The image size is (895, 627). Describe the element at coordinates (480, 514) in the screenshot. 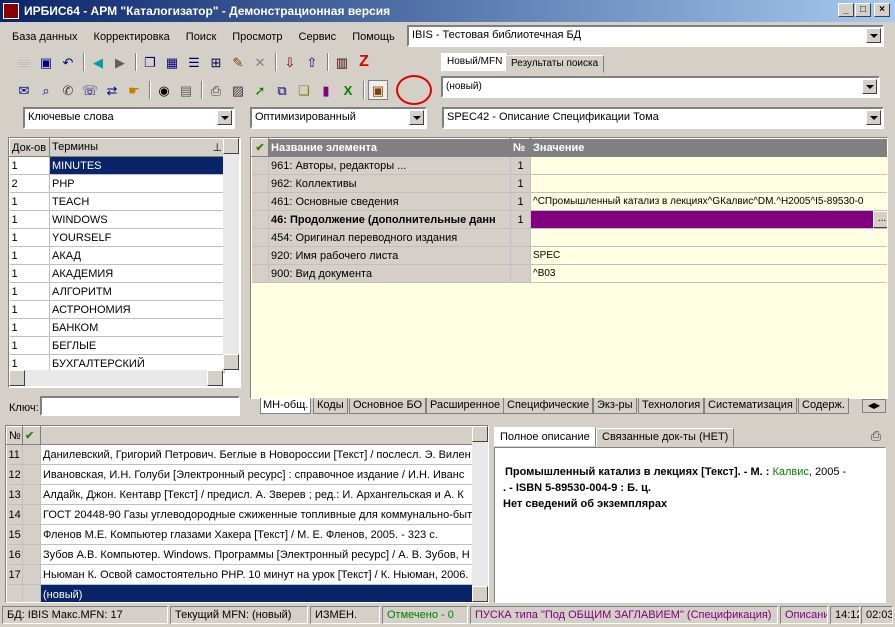

I see `records-vscroll` at that location.